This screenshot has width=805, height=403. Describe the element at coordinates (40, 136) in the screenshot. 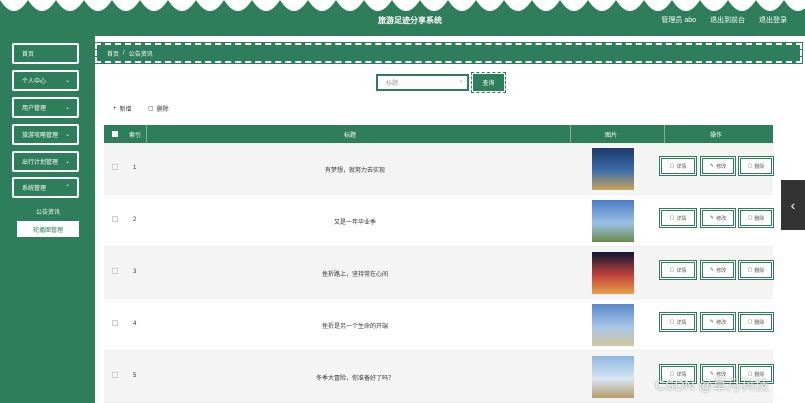

I see `sidebar-item-label: 旅游攻略管理` at that location.